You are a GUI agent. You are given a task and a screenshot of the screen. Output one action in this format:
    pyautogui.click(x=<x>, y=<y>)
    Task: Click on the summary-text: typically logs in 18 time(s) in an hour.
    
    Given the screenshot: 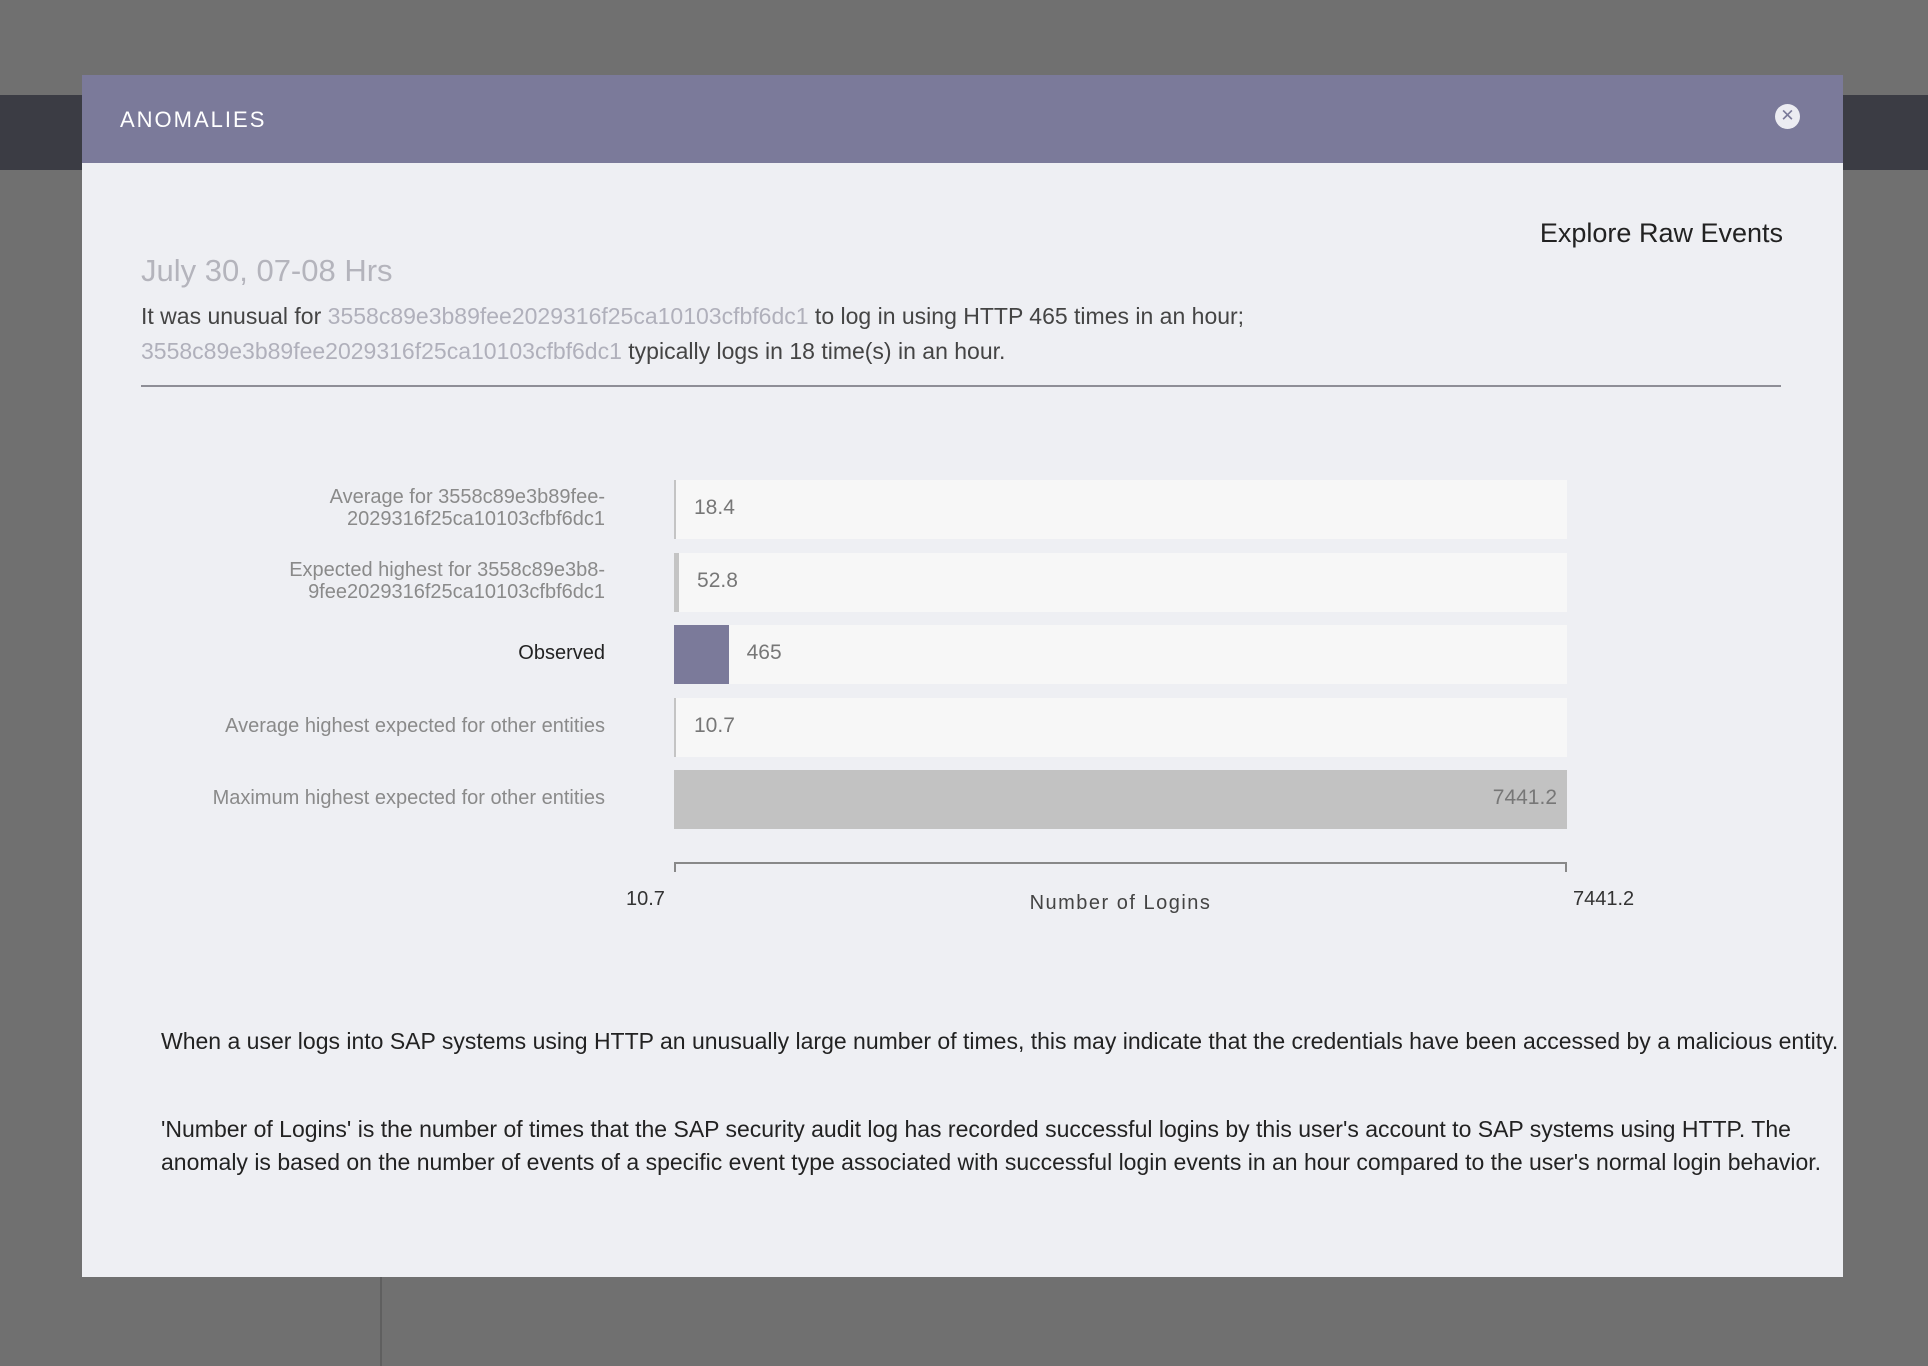 What is the action you would take?
    pyautogui.click(x=813, y=351)
    